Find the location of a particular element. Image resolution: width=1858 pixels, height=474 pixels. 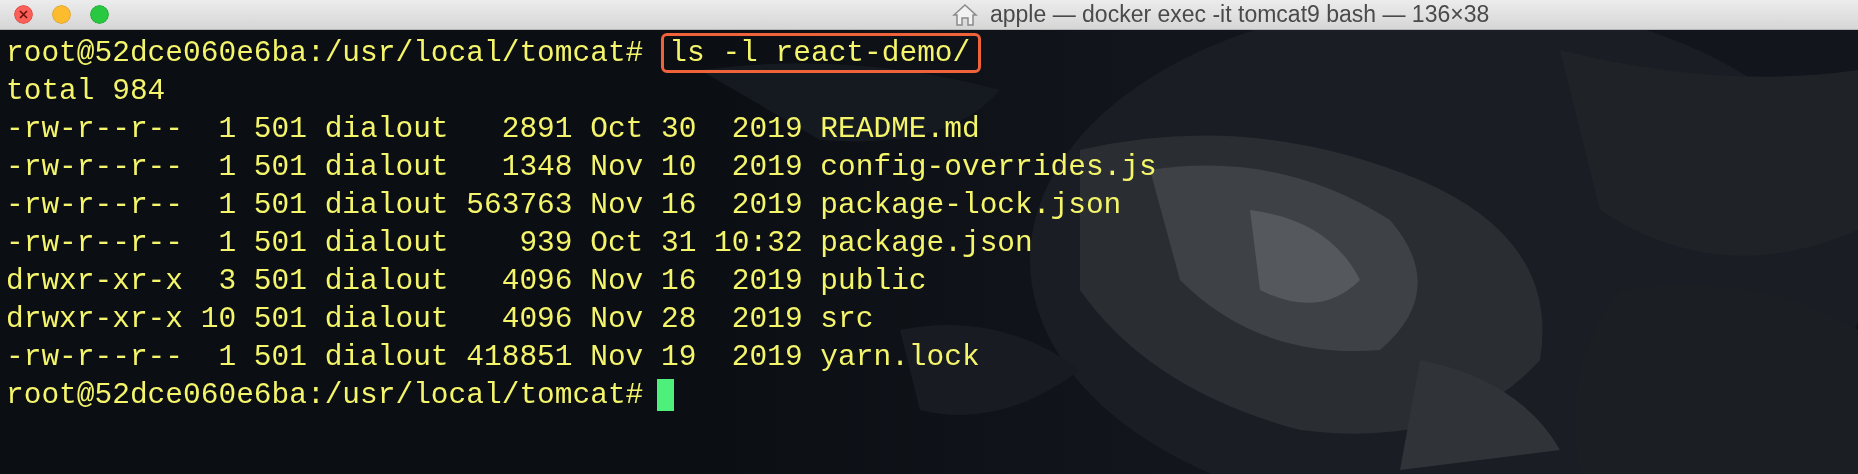

output-line: total 984 is located at coordinates (86, 91).